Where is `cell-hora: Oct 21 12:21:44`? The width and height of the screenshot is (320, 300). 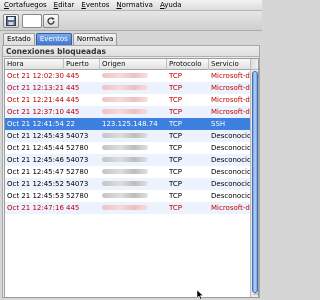
cell-hora: Oct 21 12:21:44 is located at coordinates (35, 100).